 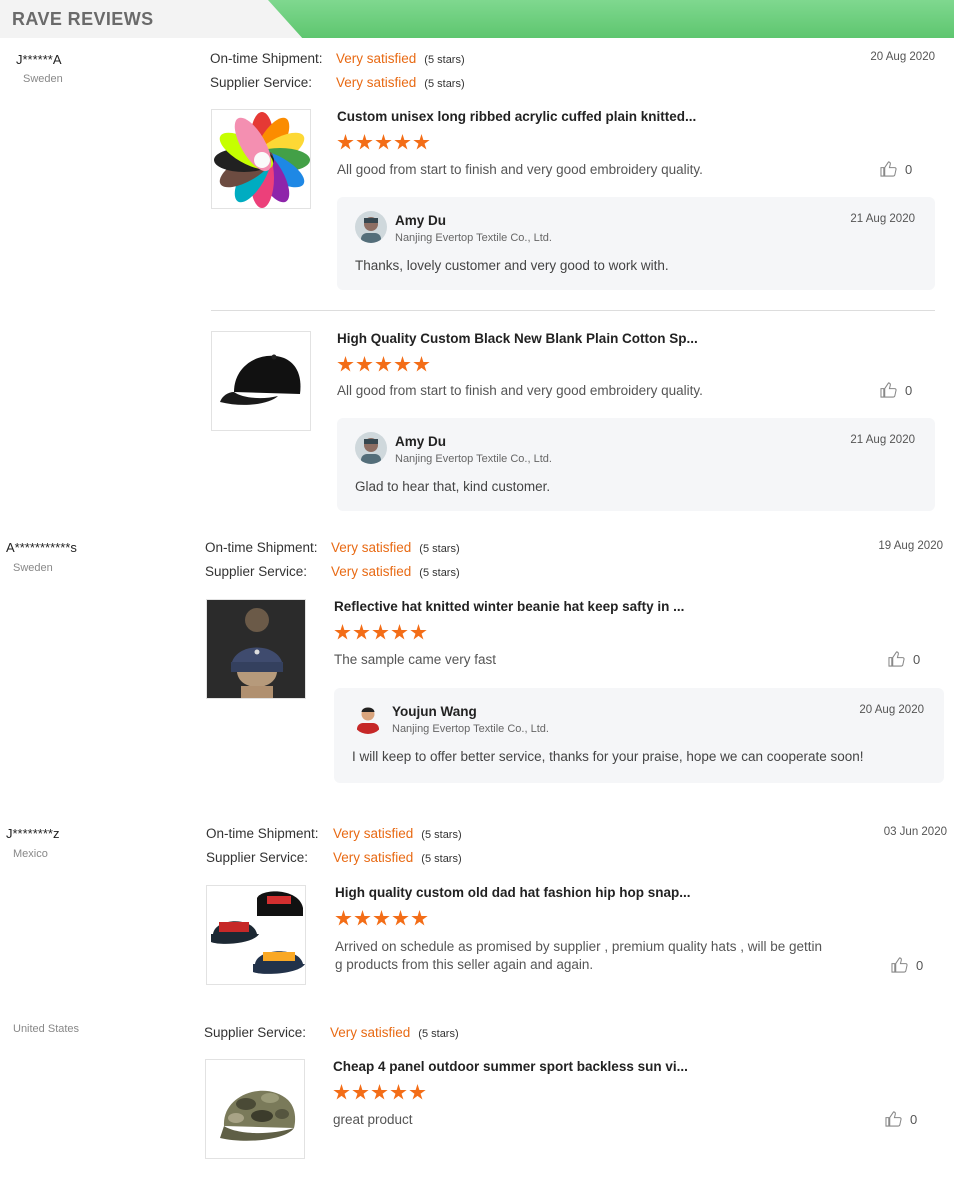 I want to click on camo-cap-image, so click(x=255, y=1109).